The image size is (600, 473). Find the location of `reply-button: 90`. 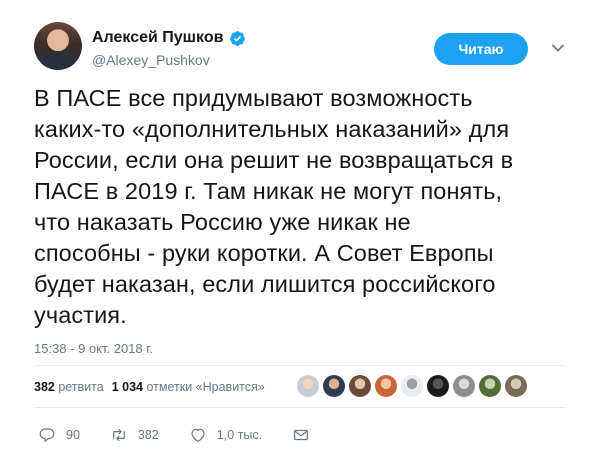

reply-button: 90 is located at coordinates (59, 435).